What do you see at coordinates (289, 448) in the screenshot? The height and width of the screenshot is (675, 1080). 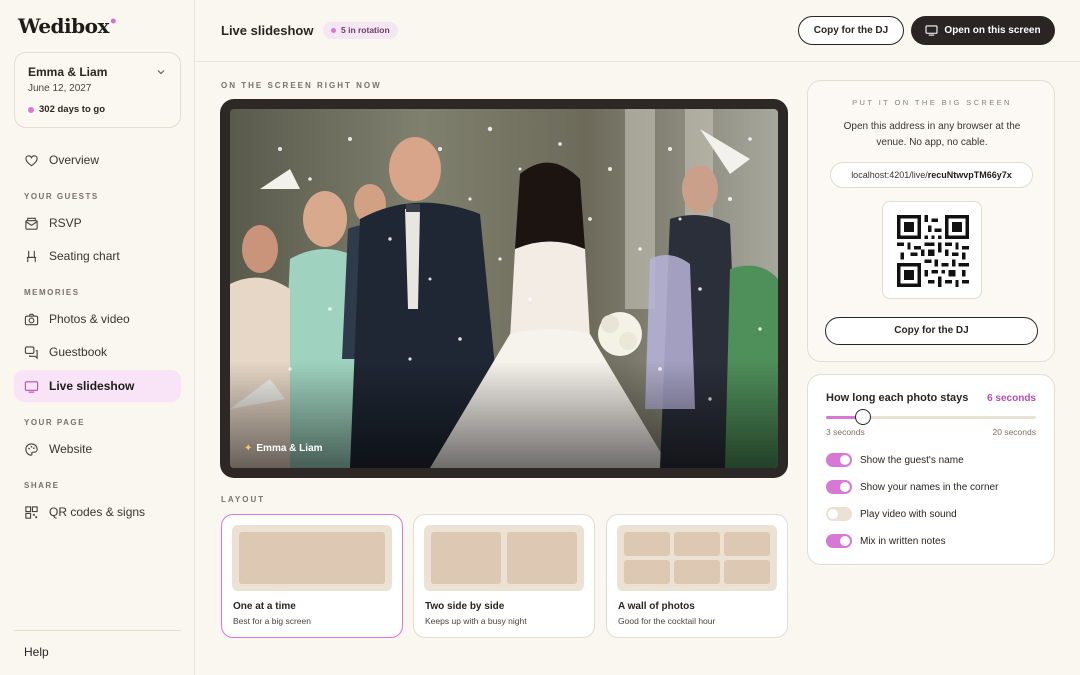 I see `caption-text: Emma & Liam` at bounding box center [289, 448].